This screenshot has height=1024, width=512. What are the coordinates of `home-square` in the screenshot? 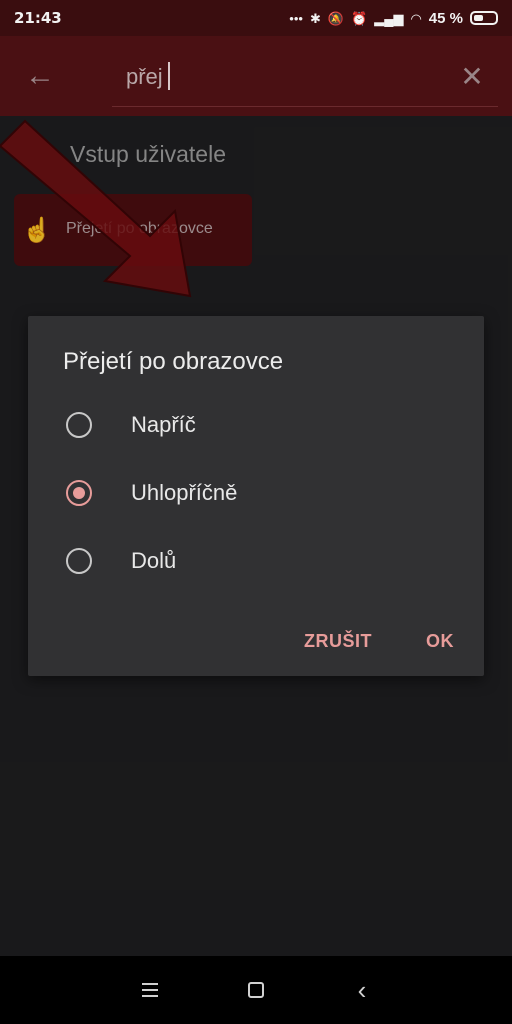 It's located at (256, 990).